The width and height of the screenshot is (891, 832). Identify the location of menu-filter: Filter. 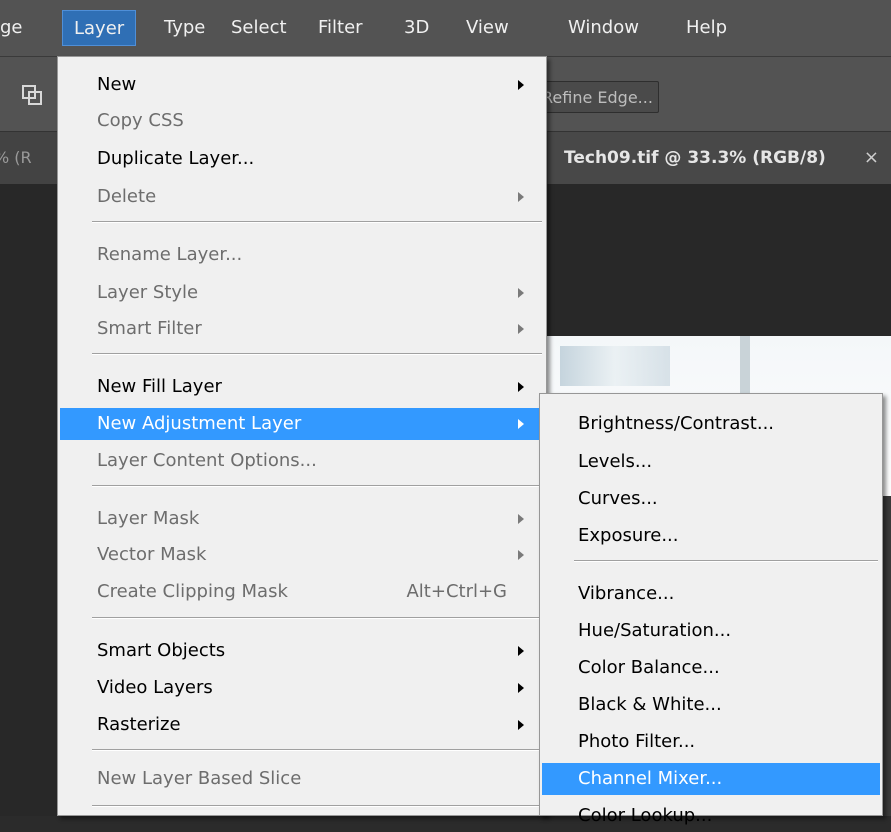
(340, 28).